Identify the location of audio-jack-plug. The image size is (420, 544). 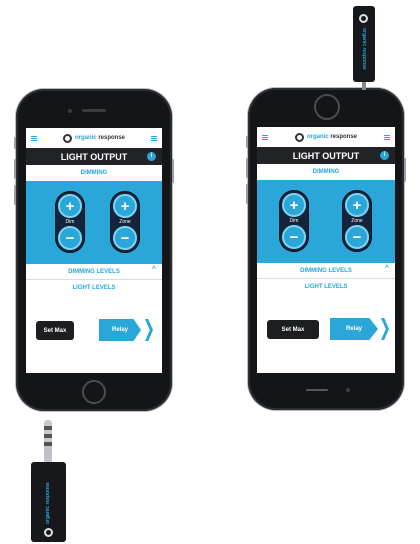
(48, 441).